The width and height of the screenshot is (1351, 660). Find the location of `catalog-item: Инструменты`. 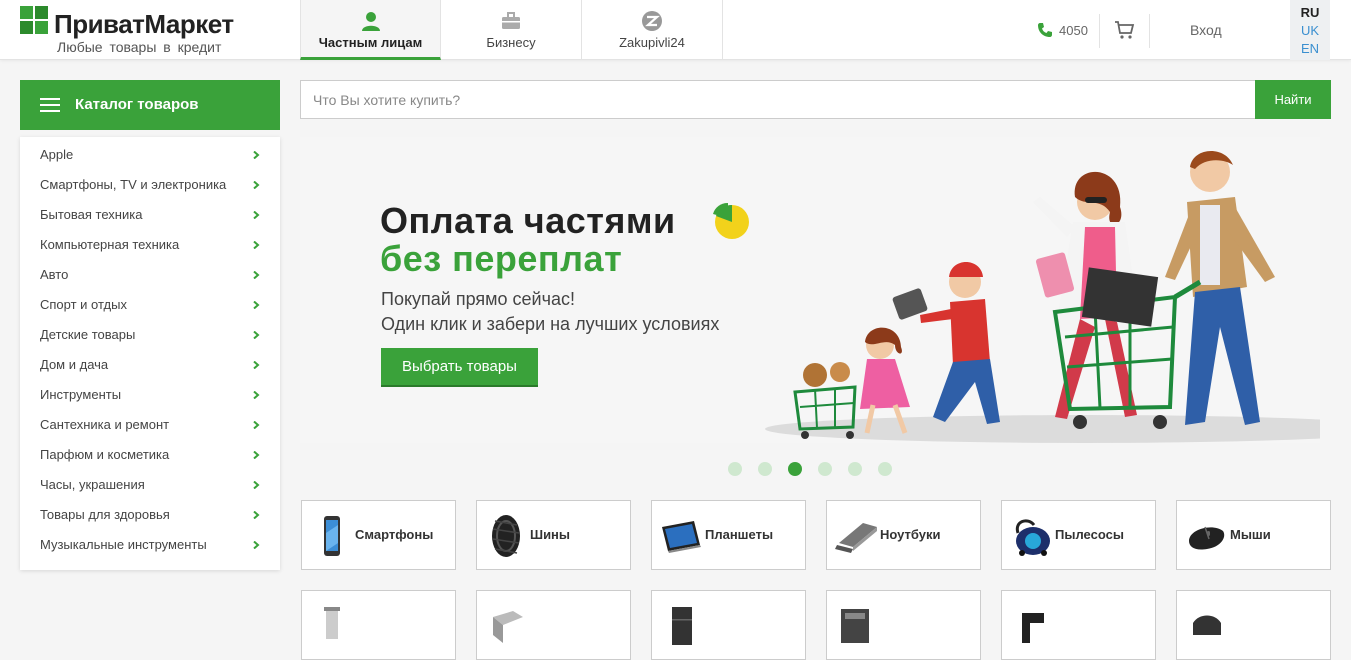

catalog-item: Инструменты is located at coordinates (150, 395).